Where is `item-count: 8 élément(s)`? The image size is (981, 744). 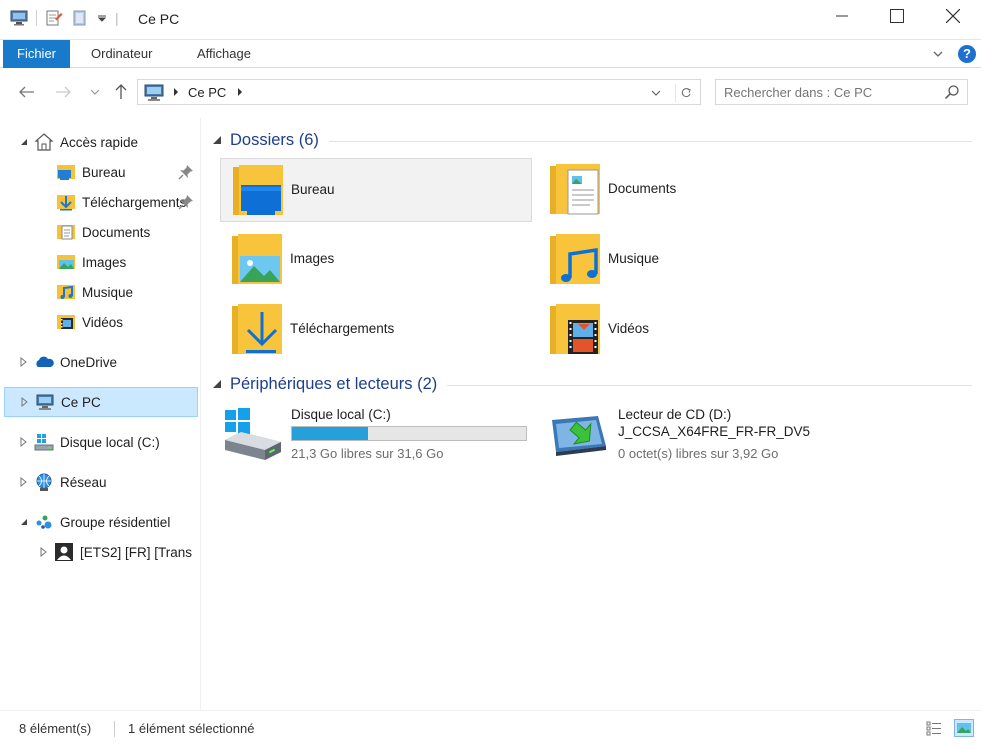 item-count: 8 élément(s) is located at coordinates (55, 728).